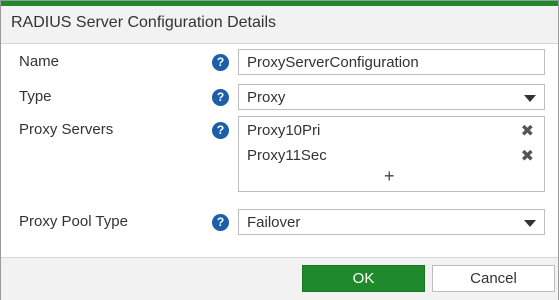 The height and width of the screenshot is (300, 559). Describe the element at coordinates (274, 222) in the screenshot. I see `proxy-pool-type-value: Failover` at that location.